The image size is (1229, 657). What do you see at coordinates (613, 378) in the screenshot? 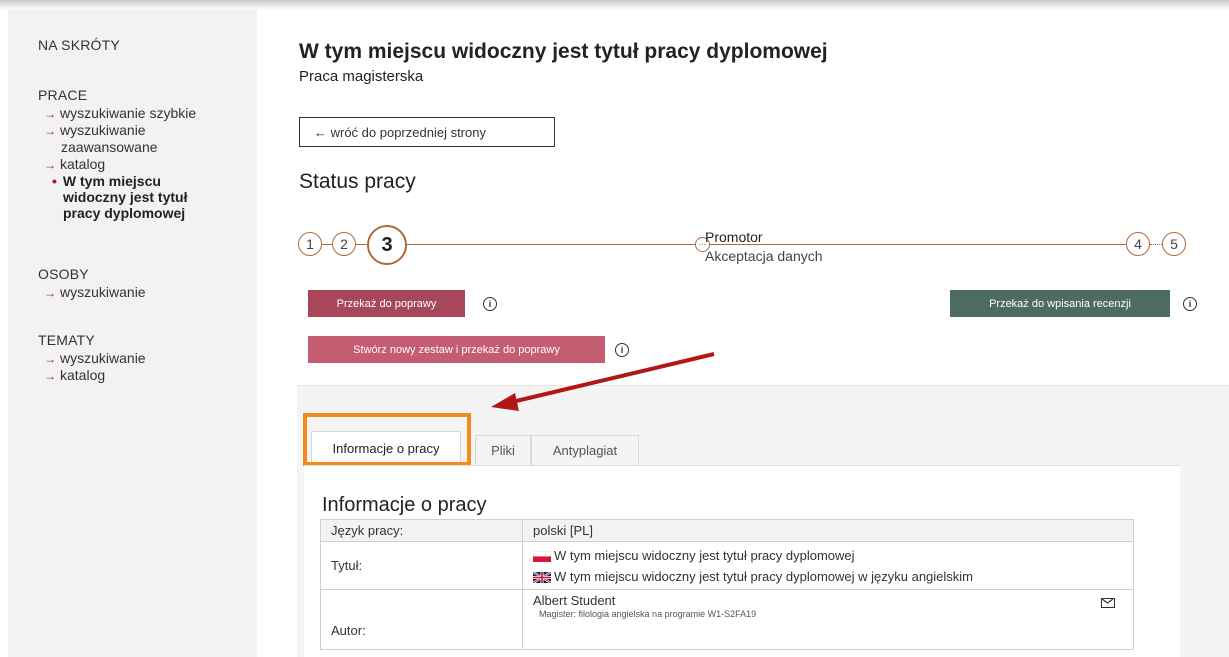
I see `arrow-shaft` at bounding box center [613, 378].